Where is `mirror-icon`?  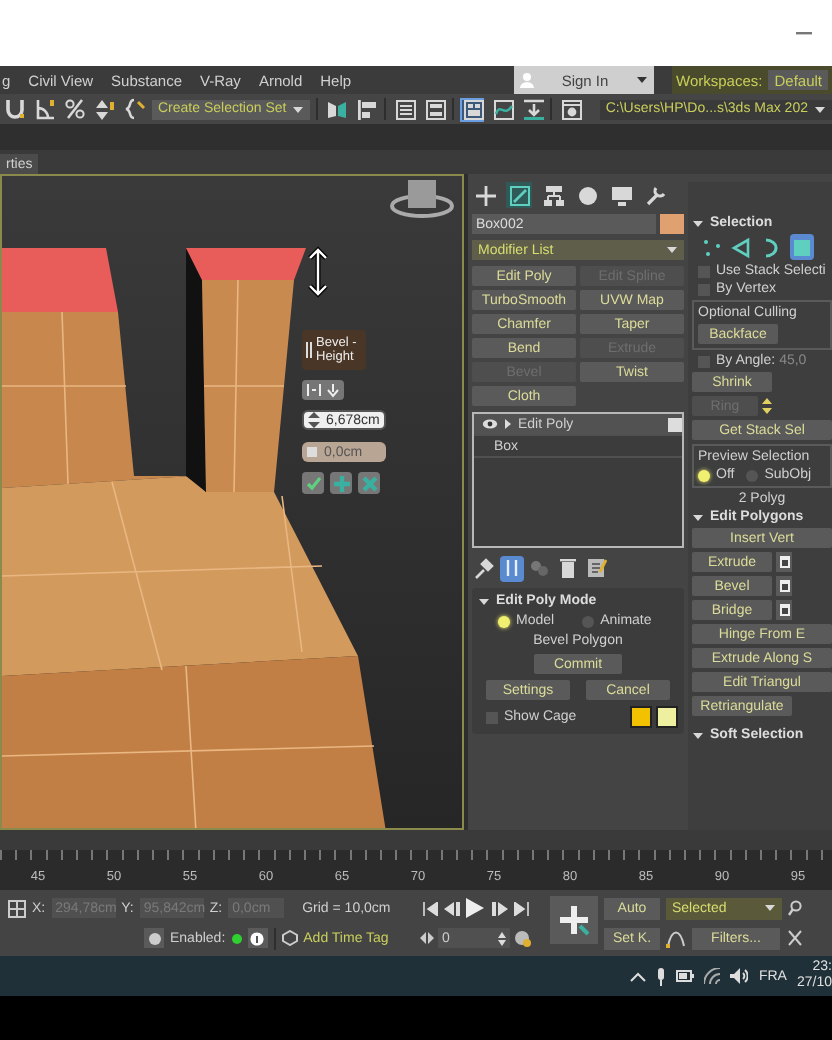 mirror-icon is located at coordinates (336, 109).